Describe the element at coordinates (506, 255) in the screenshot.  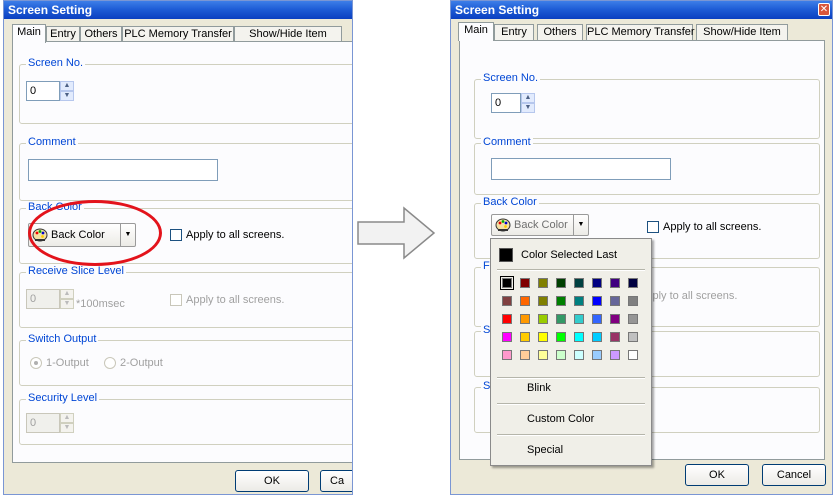
I see `last-color-swatch` at that location.